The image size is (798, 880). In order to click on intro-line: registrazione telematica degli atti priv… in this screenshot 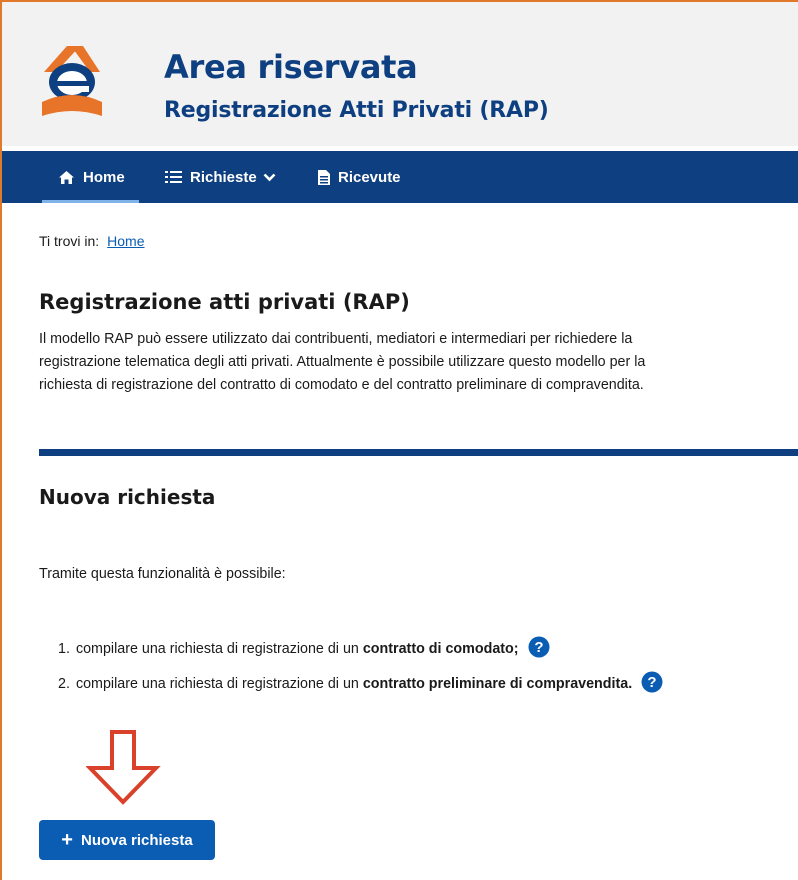, I will do `click(342, 362)`.